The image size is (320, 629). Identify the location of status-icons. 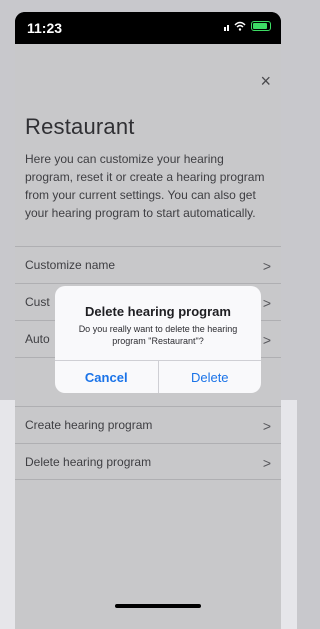
(247, 26).